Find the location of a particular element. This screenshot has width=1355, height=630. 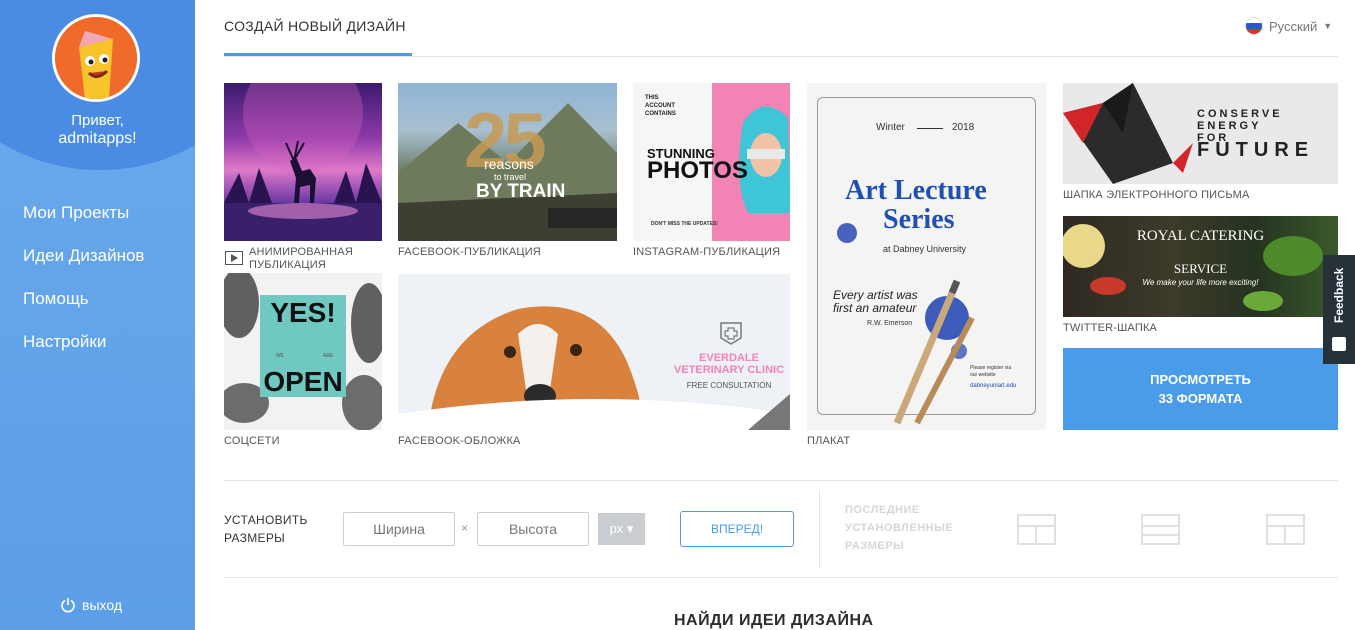

cover-title-2: VETERINARY CLINIC is located at coordinates (729, 370).